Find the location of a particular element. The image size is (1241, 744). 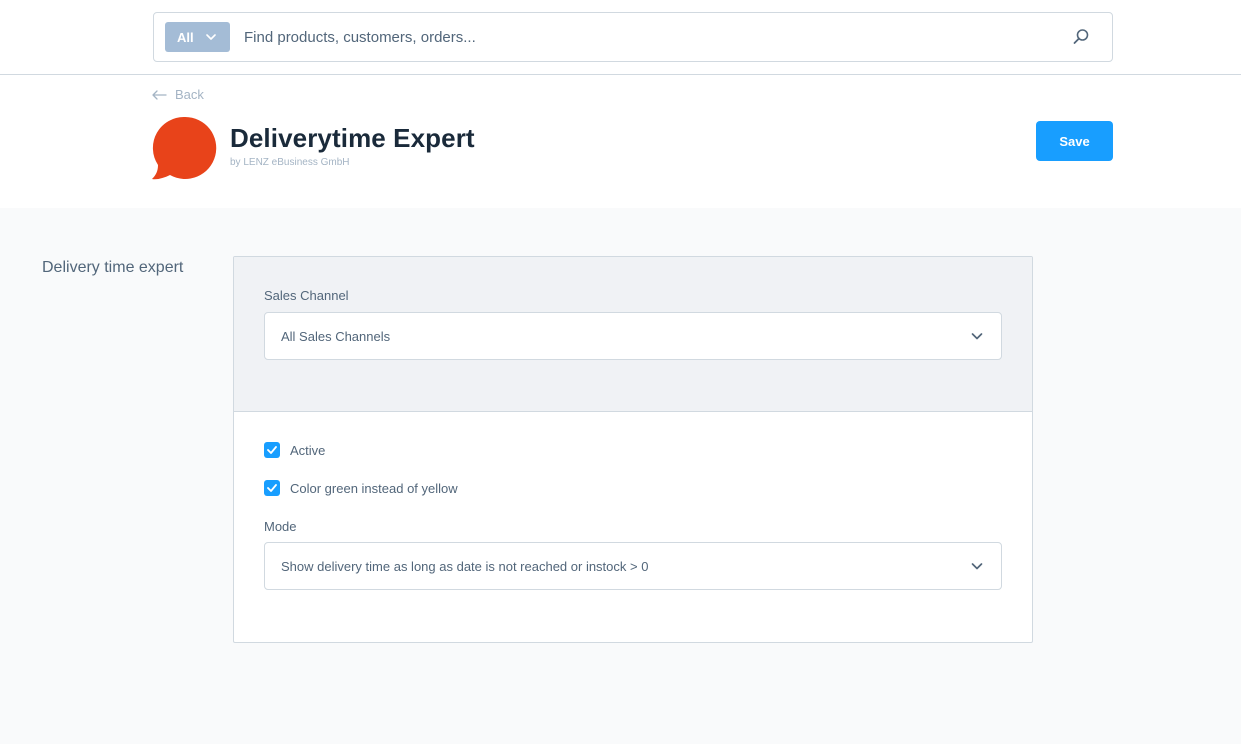

color-green-label: Color green instead of yellow is located at coordinates (374, 488).